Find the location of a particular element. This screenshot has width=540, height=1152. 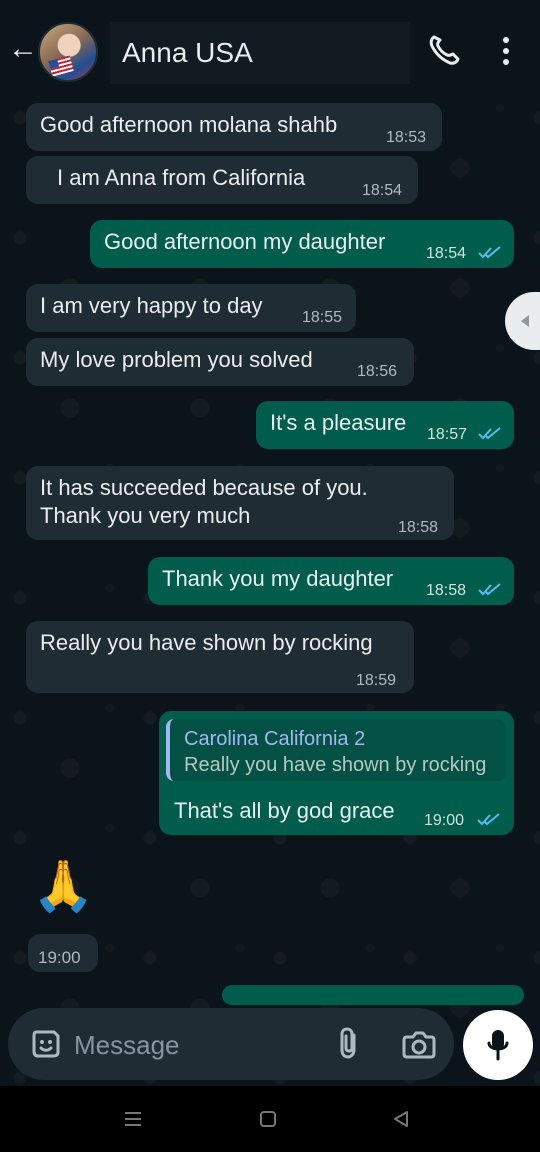

message-composer is located at coordinates (231, 1044).